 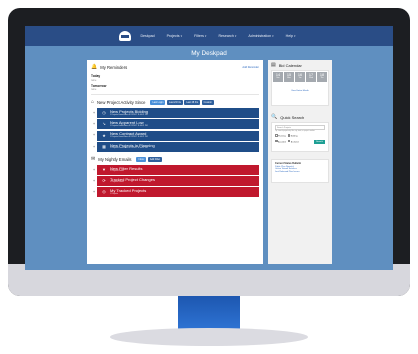 What do you see at coordinates (209, 337) in the screenshot?
I see `monitor-stand-base` at bounding box center [209, 337].